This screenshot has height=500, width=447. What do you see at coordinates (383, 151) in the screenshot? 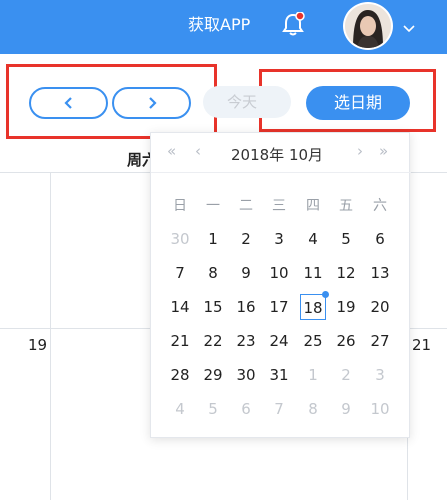
I see `next-year-icon: »` at bounding box center [383, 151].